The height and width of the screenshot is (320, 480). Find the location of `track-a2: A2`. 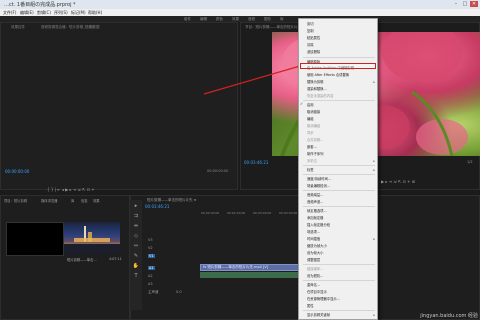

track-a2: A2 is located at coordinates (150, 276).